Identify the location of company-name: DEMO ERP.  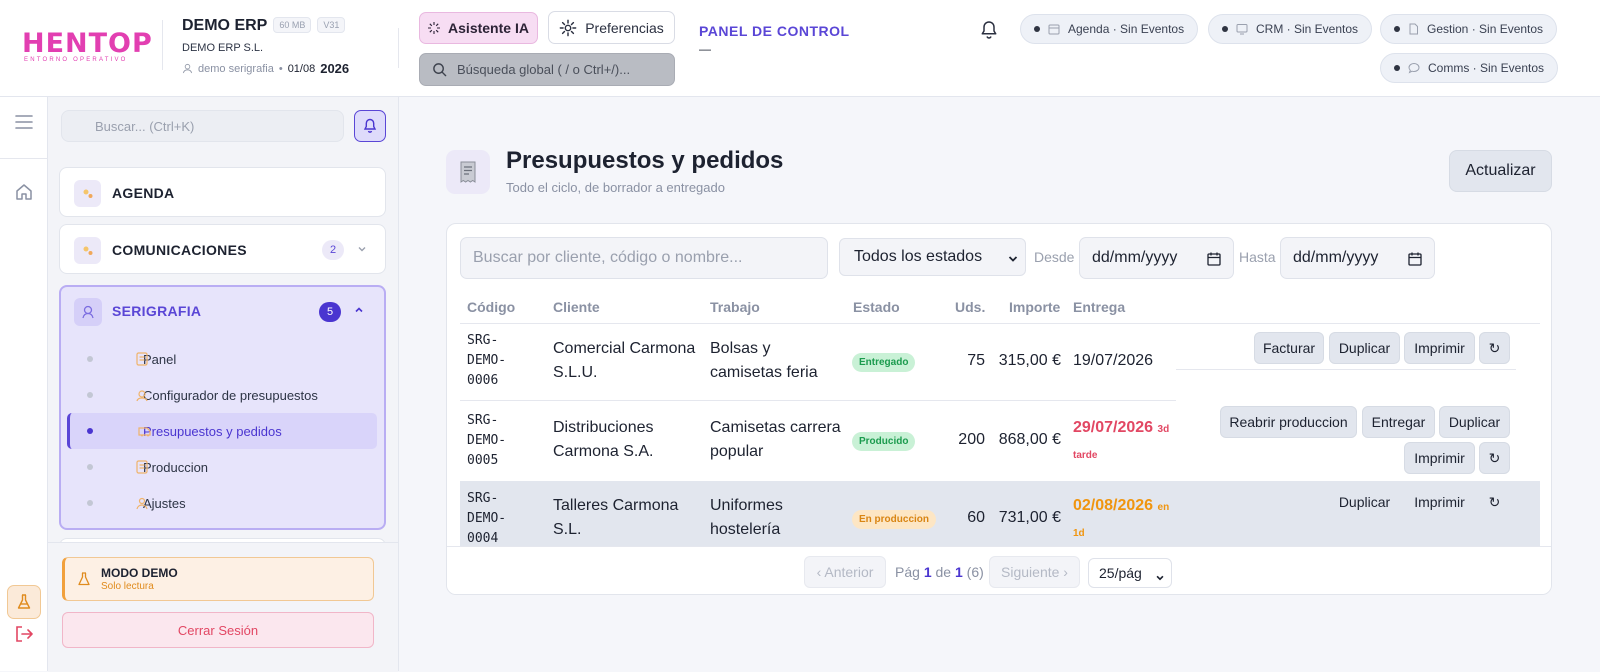
(225, 25).